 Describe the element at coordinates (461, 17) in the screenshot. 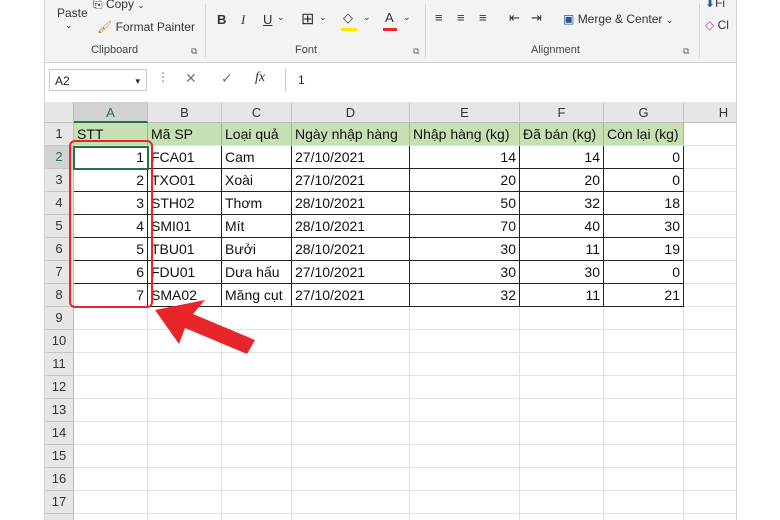

I see `align-center-icon: ≡` at that location.